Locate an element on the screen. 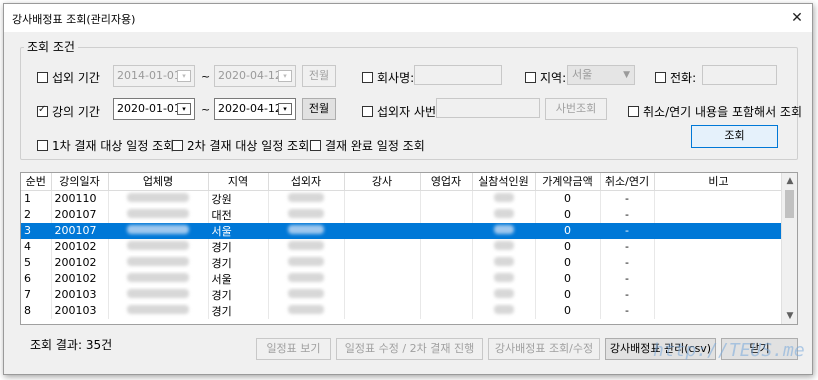 This screenshot has height=380, width=818. column-header: 비고 is located at coordinates (719, 182).